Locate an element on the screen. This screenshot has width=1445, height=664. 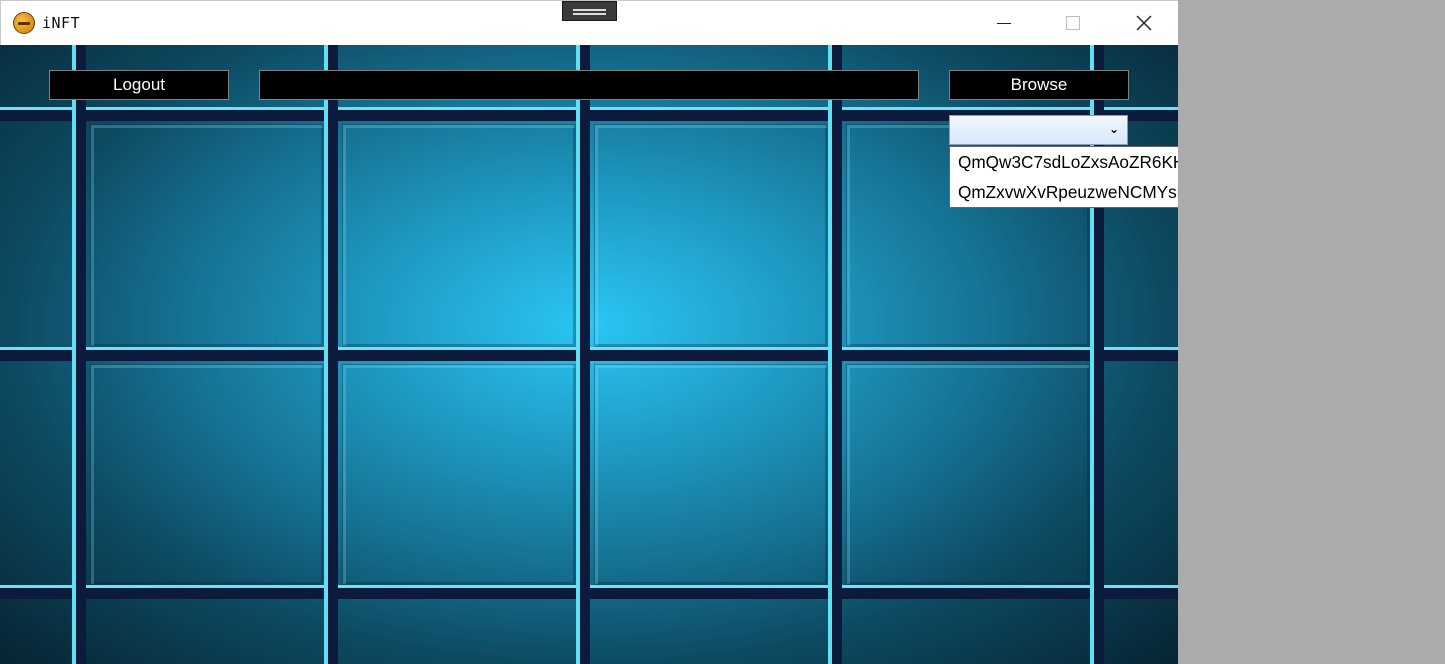
minimize-icon is located at coordinates (1004, 23).